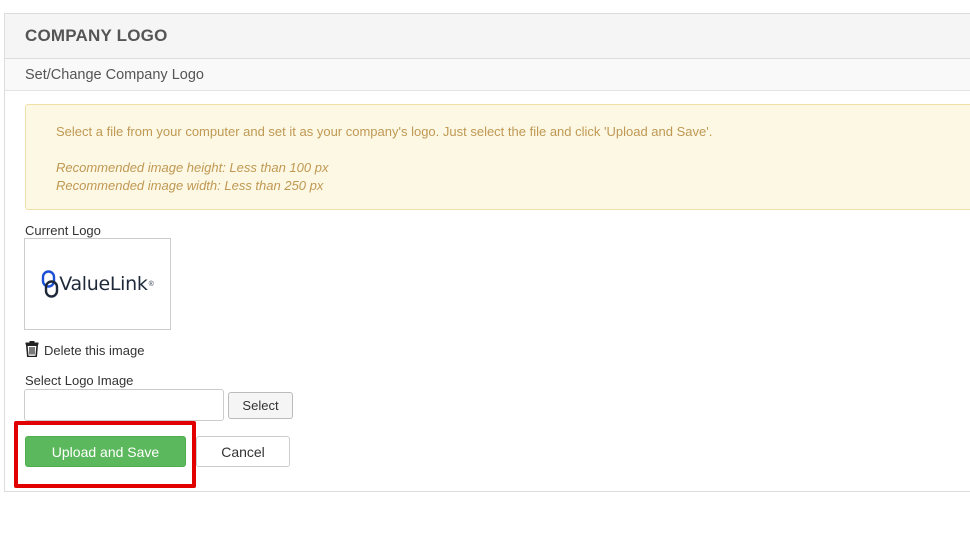 This screenshot has height=537, width=970. What do you see at coordinates (487, 75) in the screenshot?
I see `panel-subheader: Set/Change Company Logo` at bounding box center [487, 75].